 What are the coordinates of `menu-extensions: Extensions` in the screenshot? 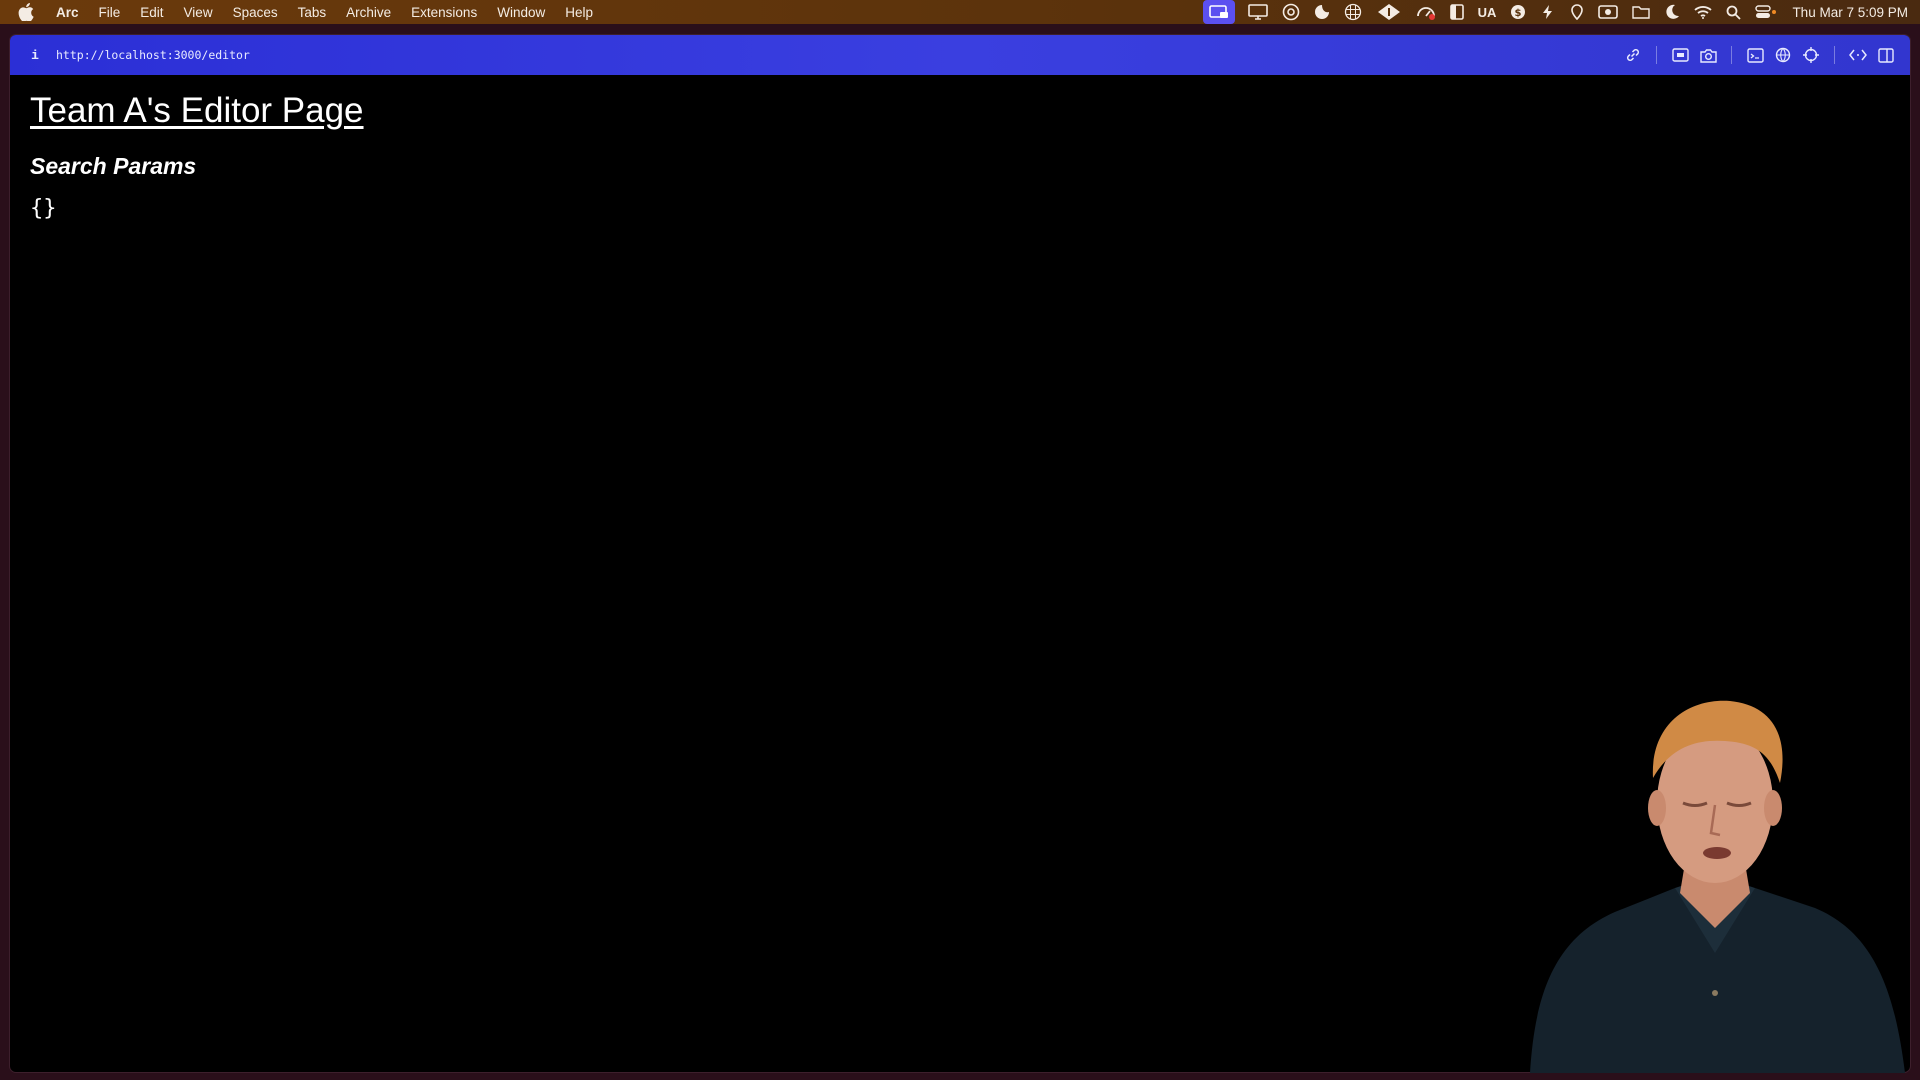 It's located at (444, 12).